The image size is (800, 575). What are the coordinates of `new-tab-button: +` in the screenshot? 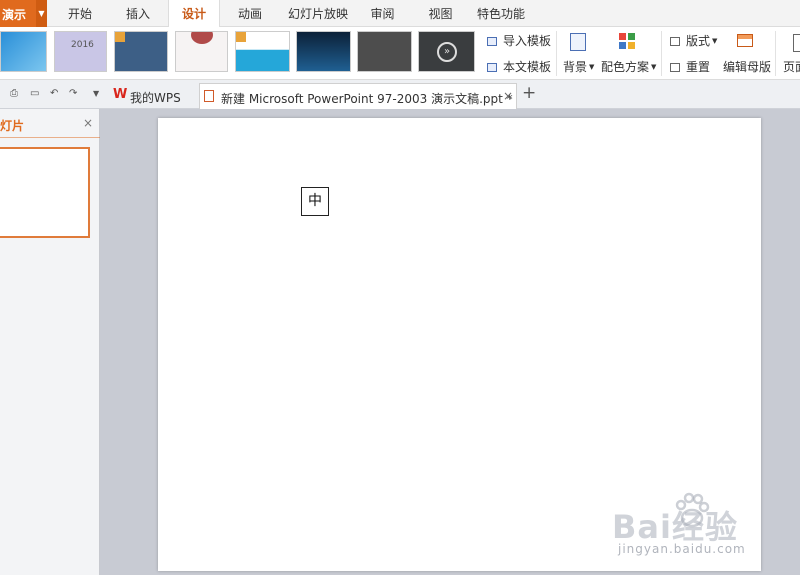 It's located at (529, 93).